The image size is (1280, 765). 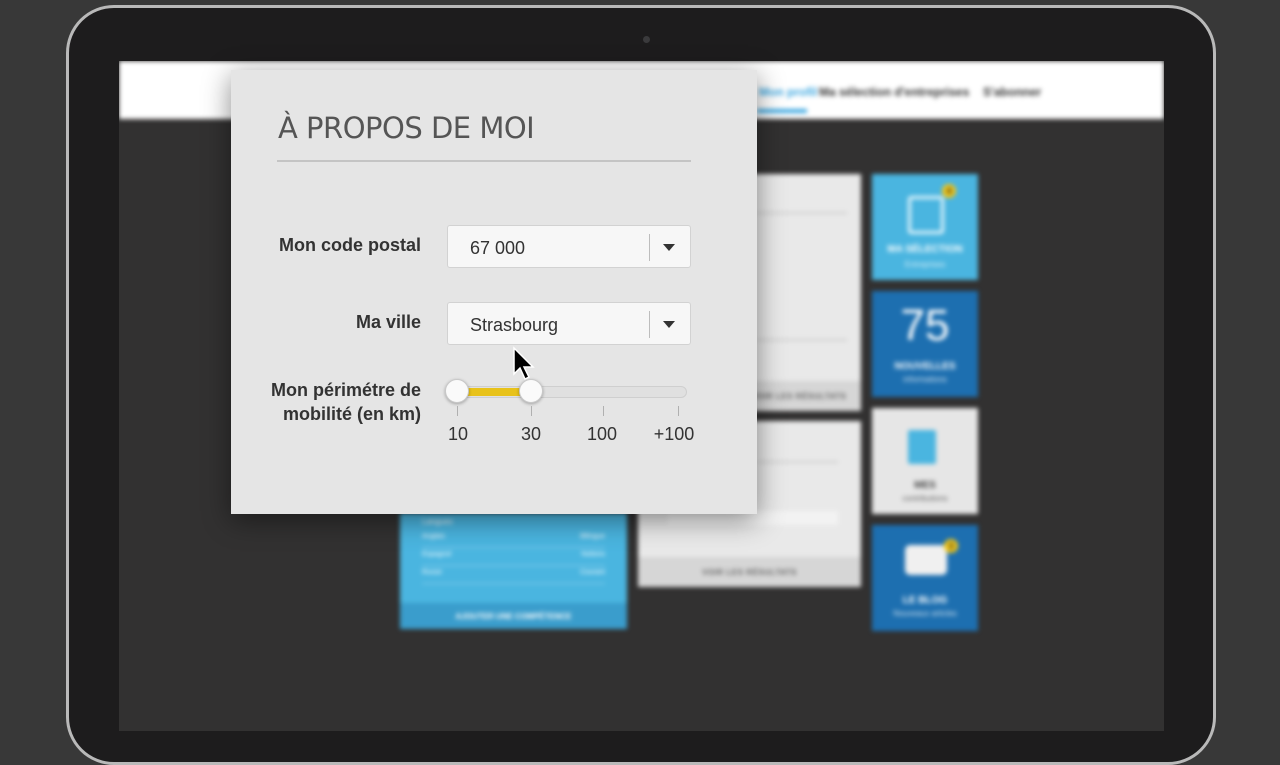 What do you see at coordinates (593, 554) in the screenshot?
I see `skill-level: Notions` at bounding box center [593, 554].